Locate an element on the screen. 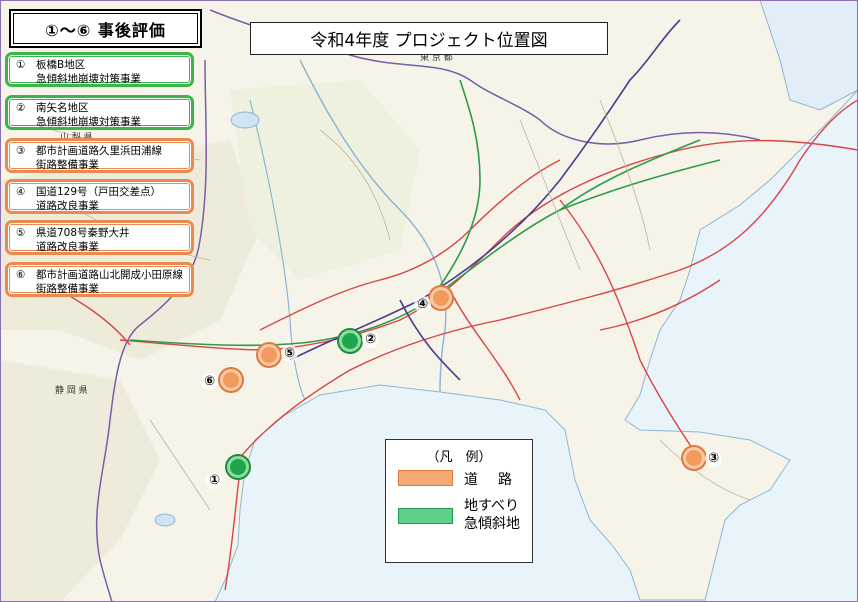 This screenshot has width=858, height=602. project-number: ⑤ is located at coordinates (21, 233).